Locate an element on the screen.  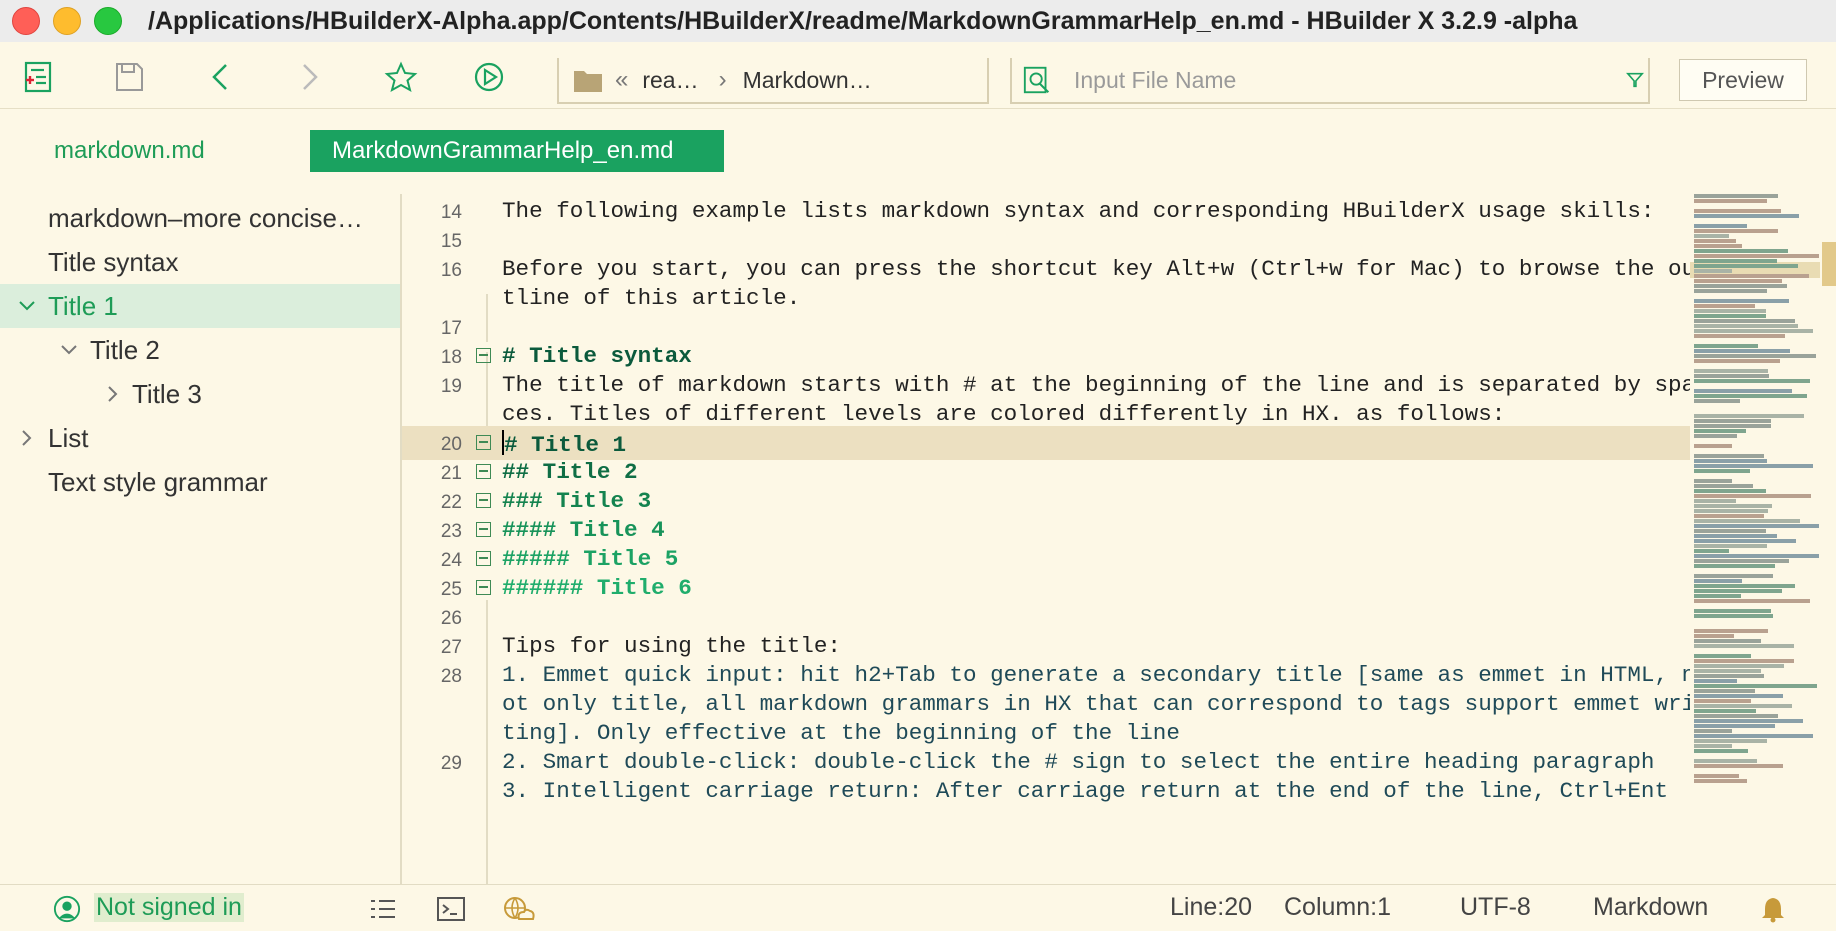
maximize-window-button is located at coordinates (108, 21).